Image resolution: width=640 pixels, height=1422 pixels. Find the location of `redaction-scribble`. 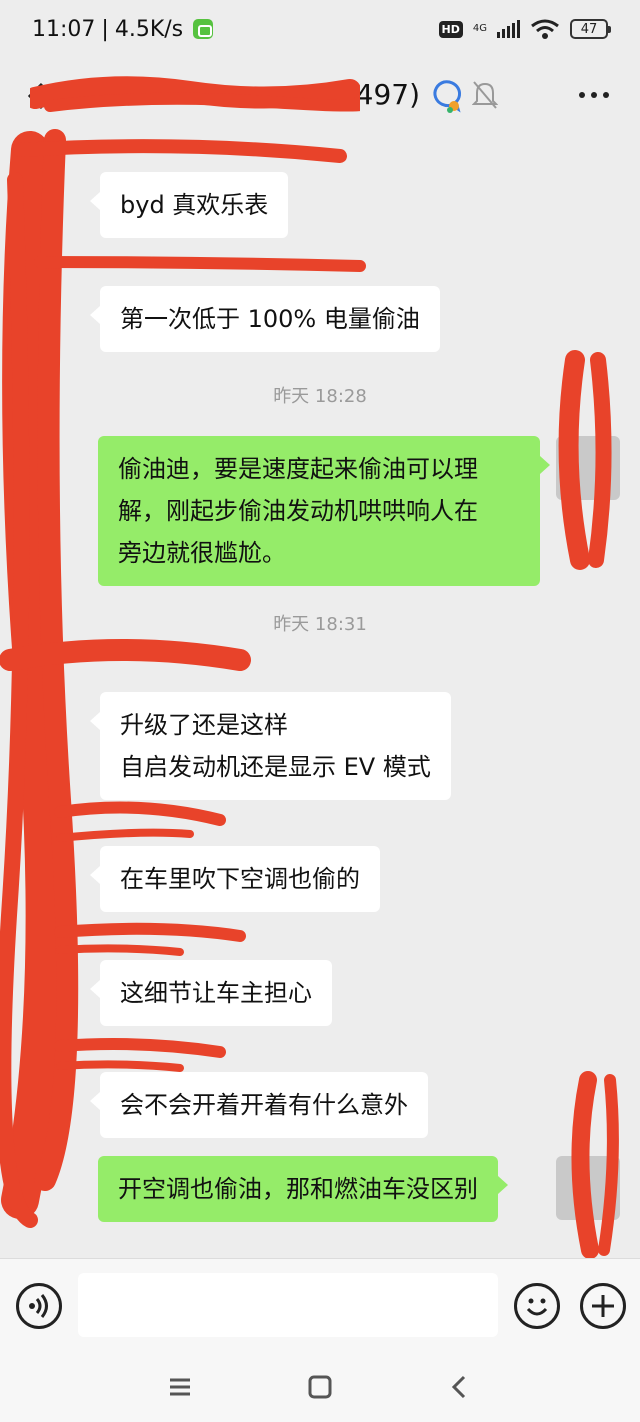

redaction-scribble is located at coordinates (195, 94).